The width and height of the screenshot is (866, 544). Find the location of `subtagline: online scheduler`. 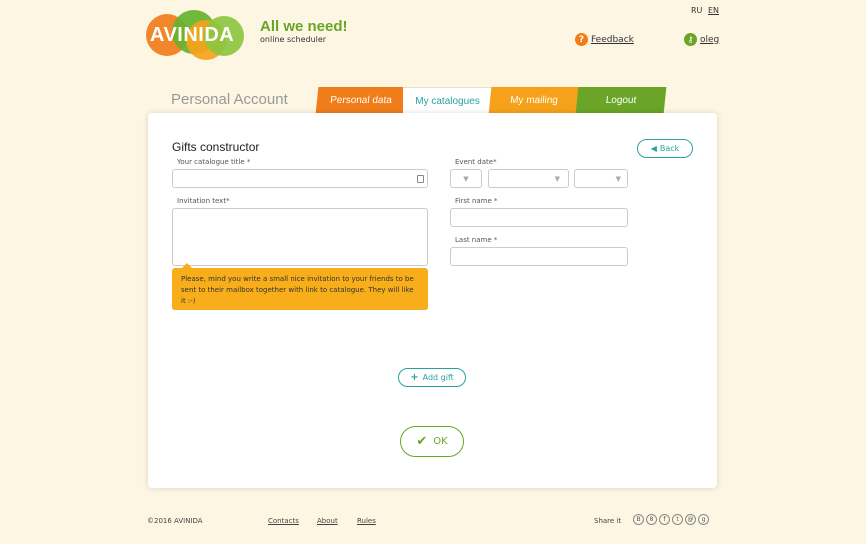

subtagline: online scheduler is located at coordinates (293, 39).